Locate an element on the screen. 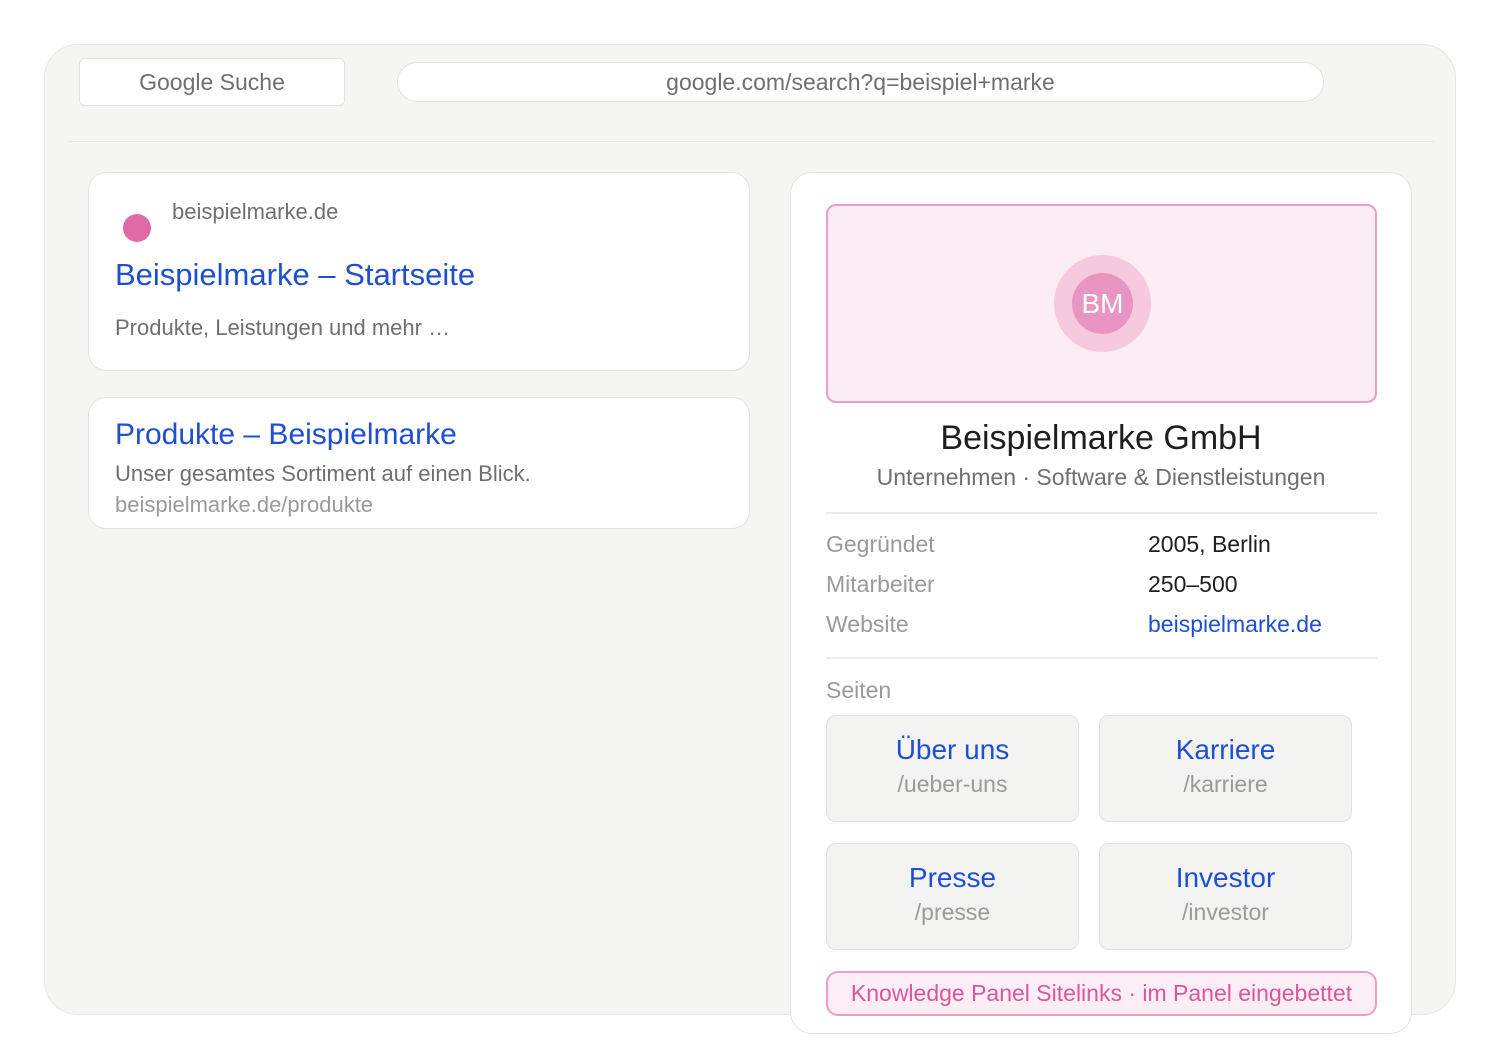  sitelink-investor: Investor /investor is located at coordinates (1225, 896).